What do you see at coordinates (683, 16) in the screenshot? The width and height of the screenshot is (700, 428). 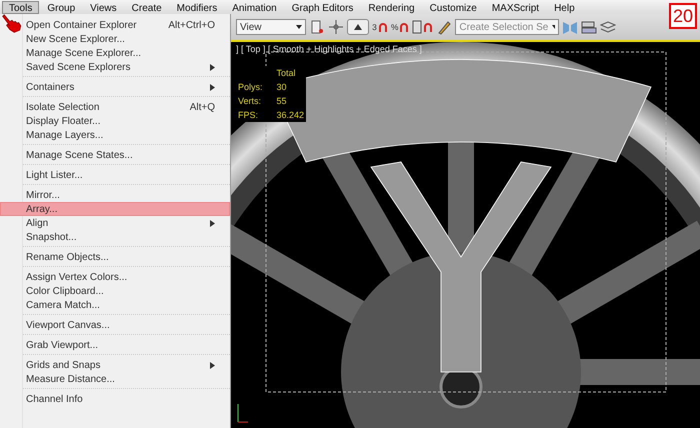 I see `step-badge: 20` at bounding box center [683, 16].